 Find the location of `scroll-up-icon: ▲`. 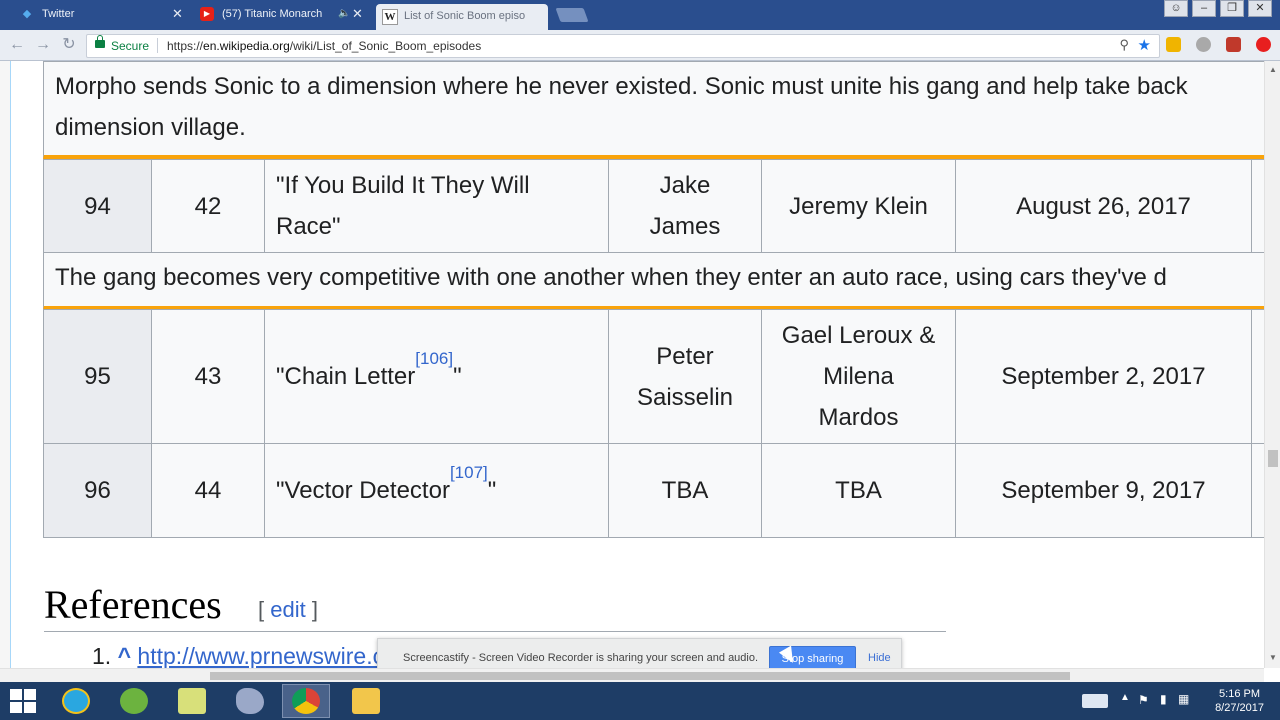

scroll-up-icon: ▲ is located at coordinates (1273, 69).